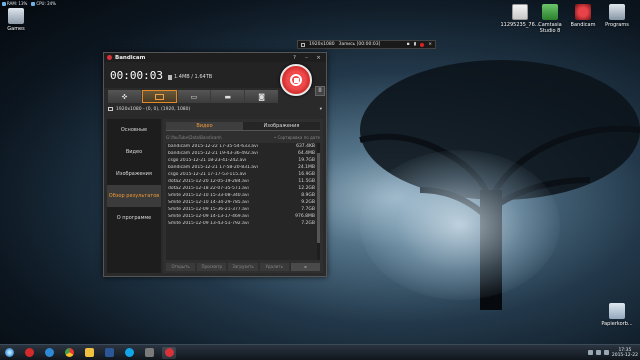 Image resolution: width=640 pixels, height=360 pixels. I want to click on file-size: 976.8MB, so click(305, 216).